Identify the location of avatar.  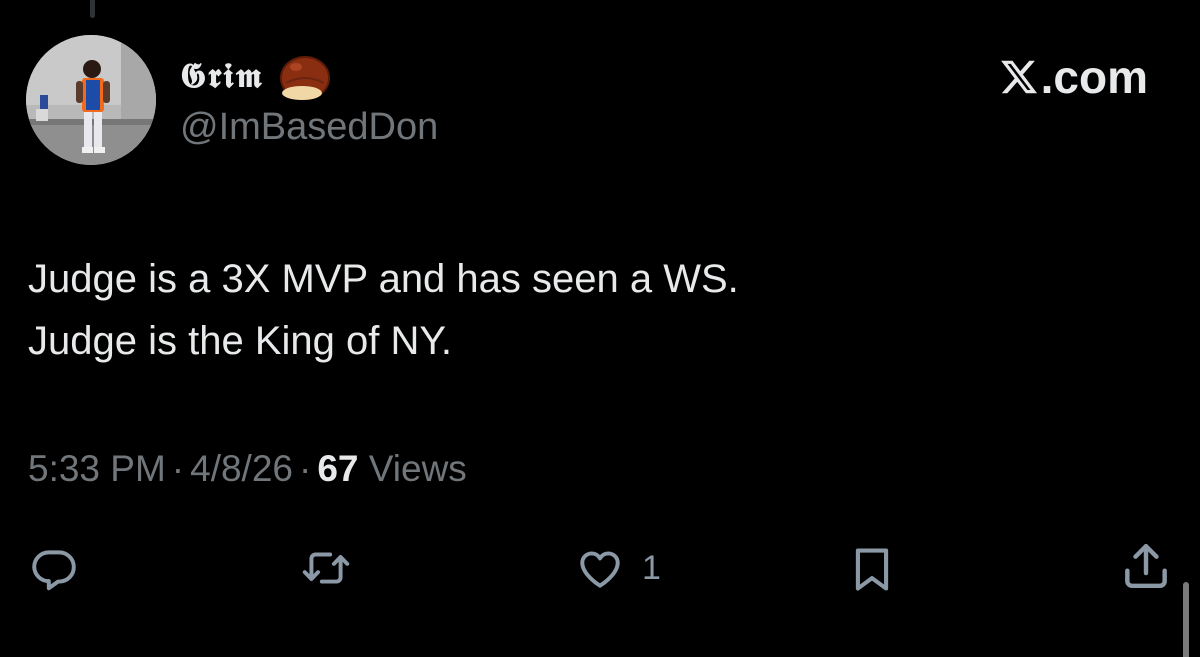
(91, 100).